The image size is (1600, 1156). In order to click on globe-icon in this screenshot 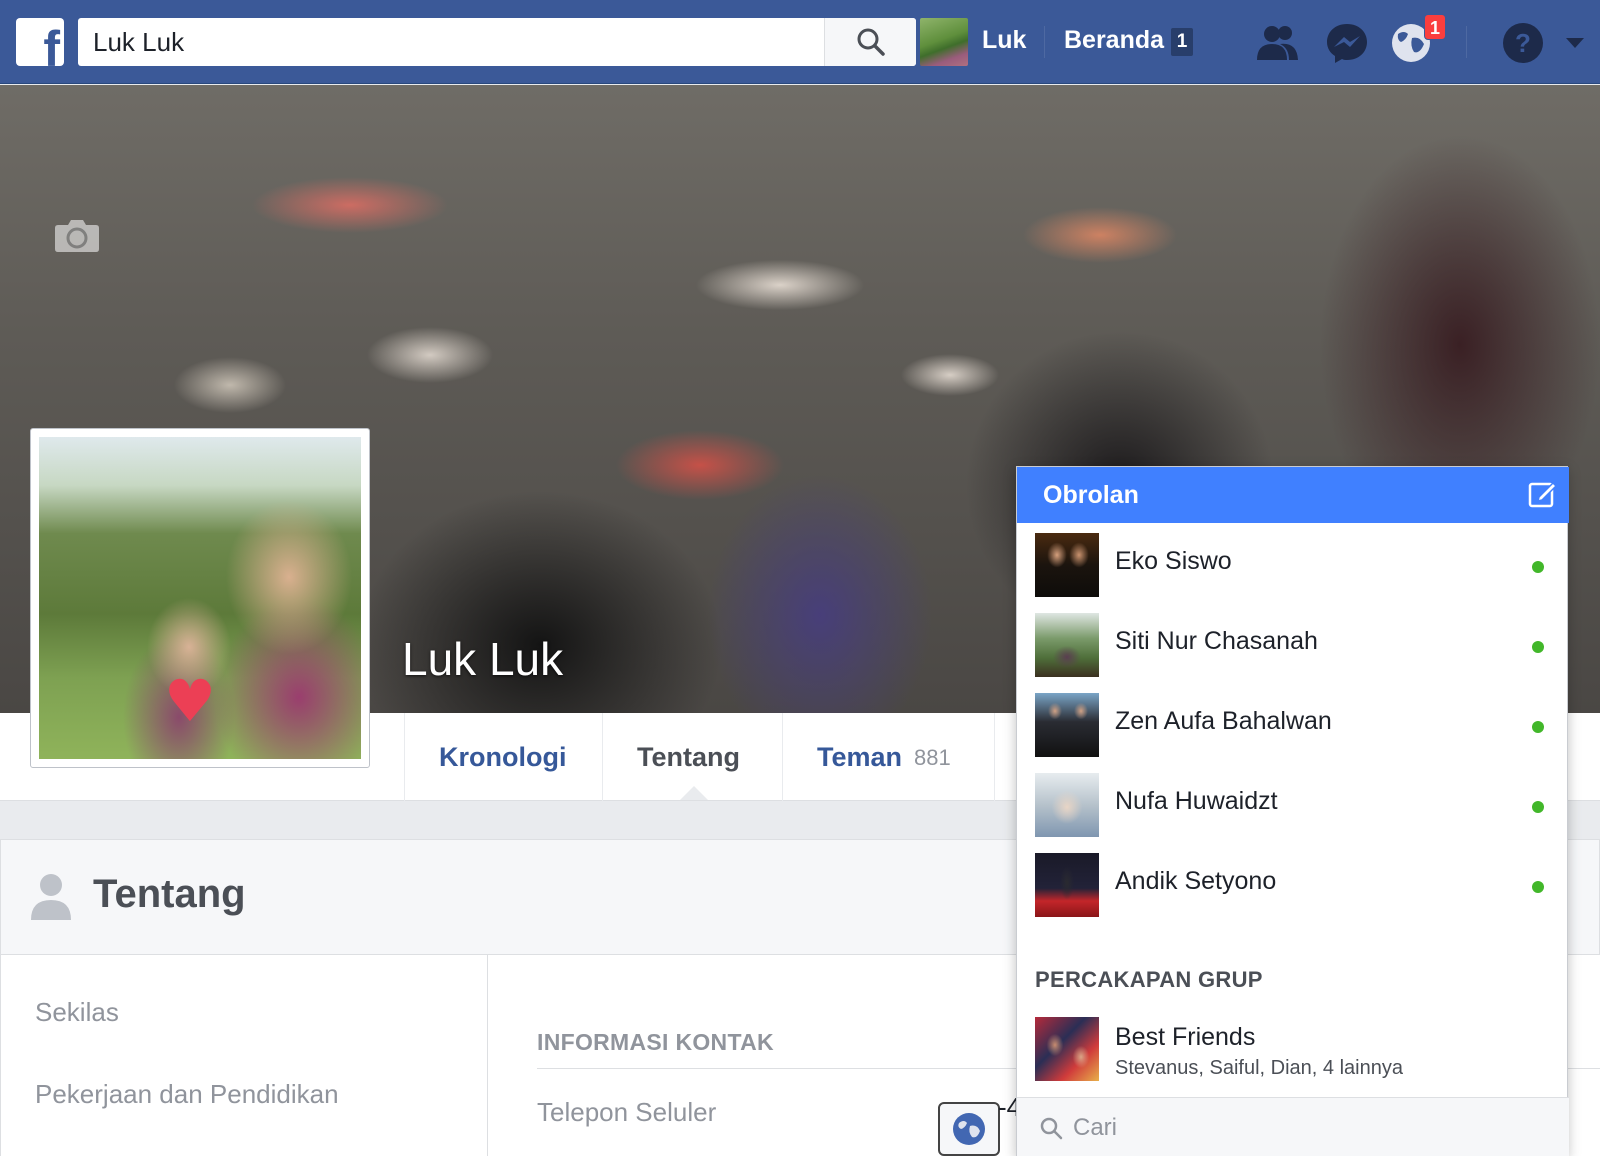, I will do `click(969, 1129)`.